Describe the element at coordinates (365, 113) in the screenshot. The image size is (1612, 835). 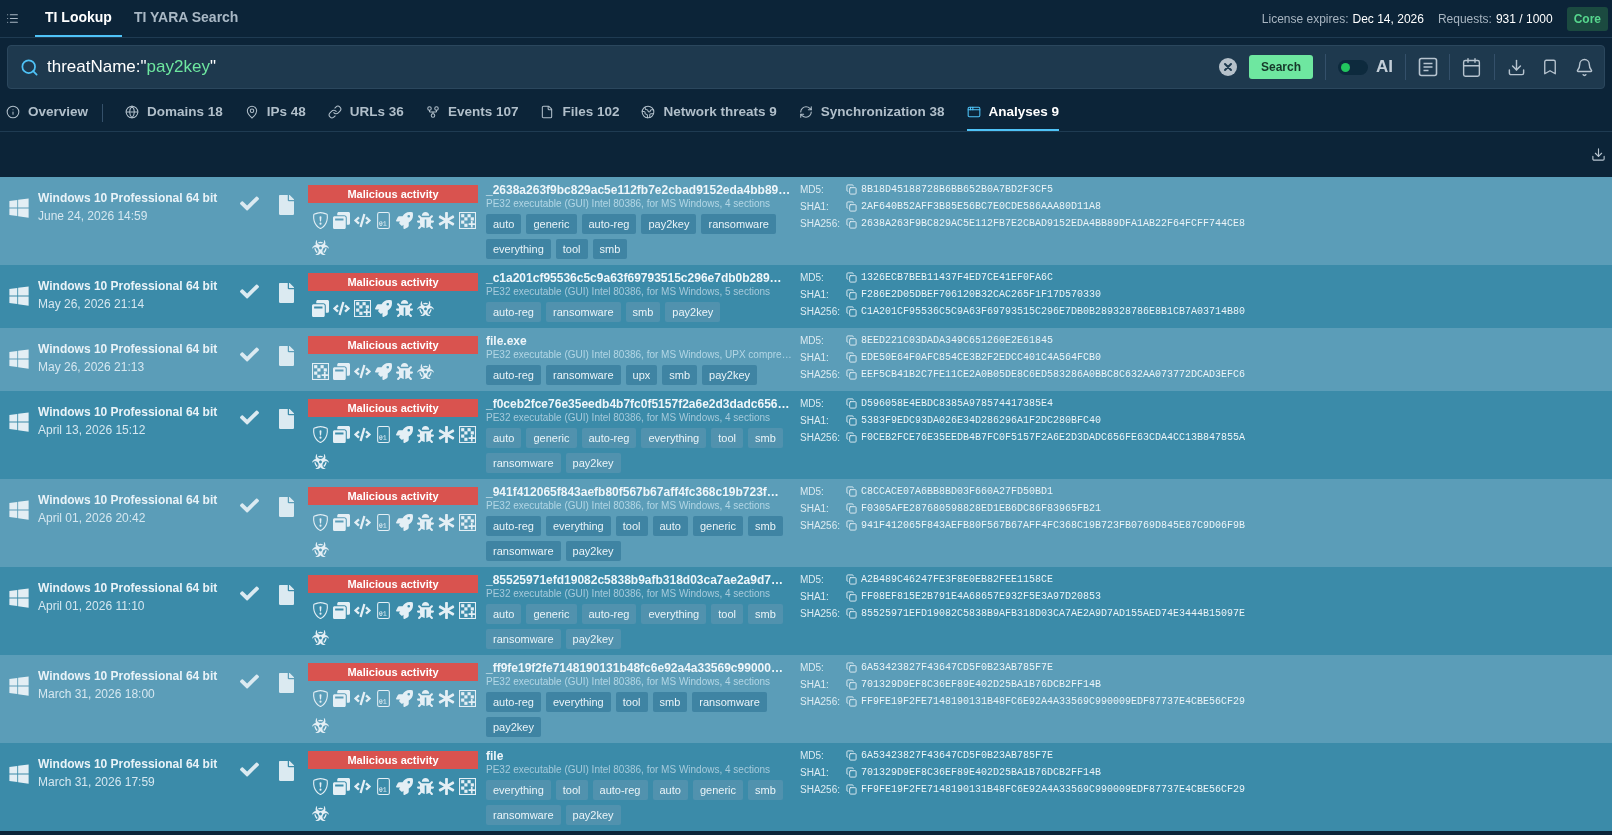
I see `result-tab: URLs 36` at that location.